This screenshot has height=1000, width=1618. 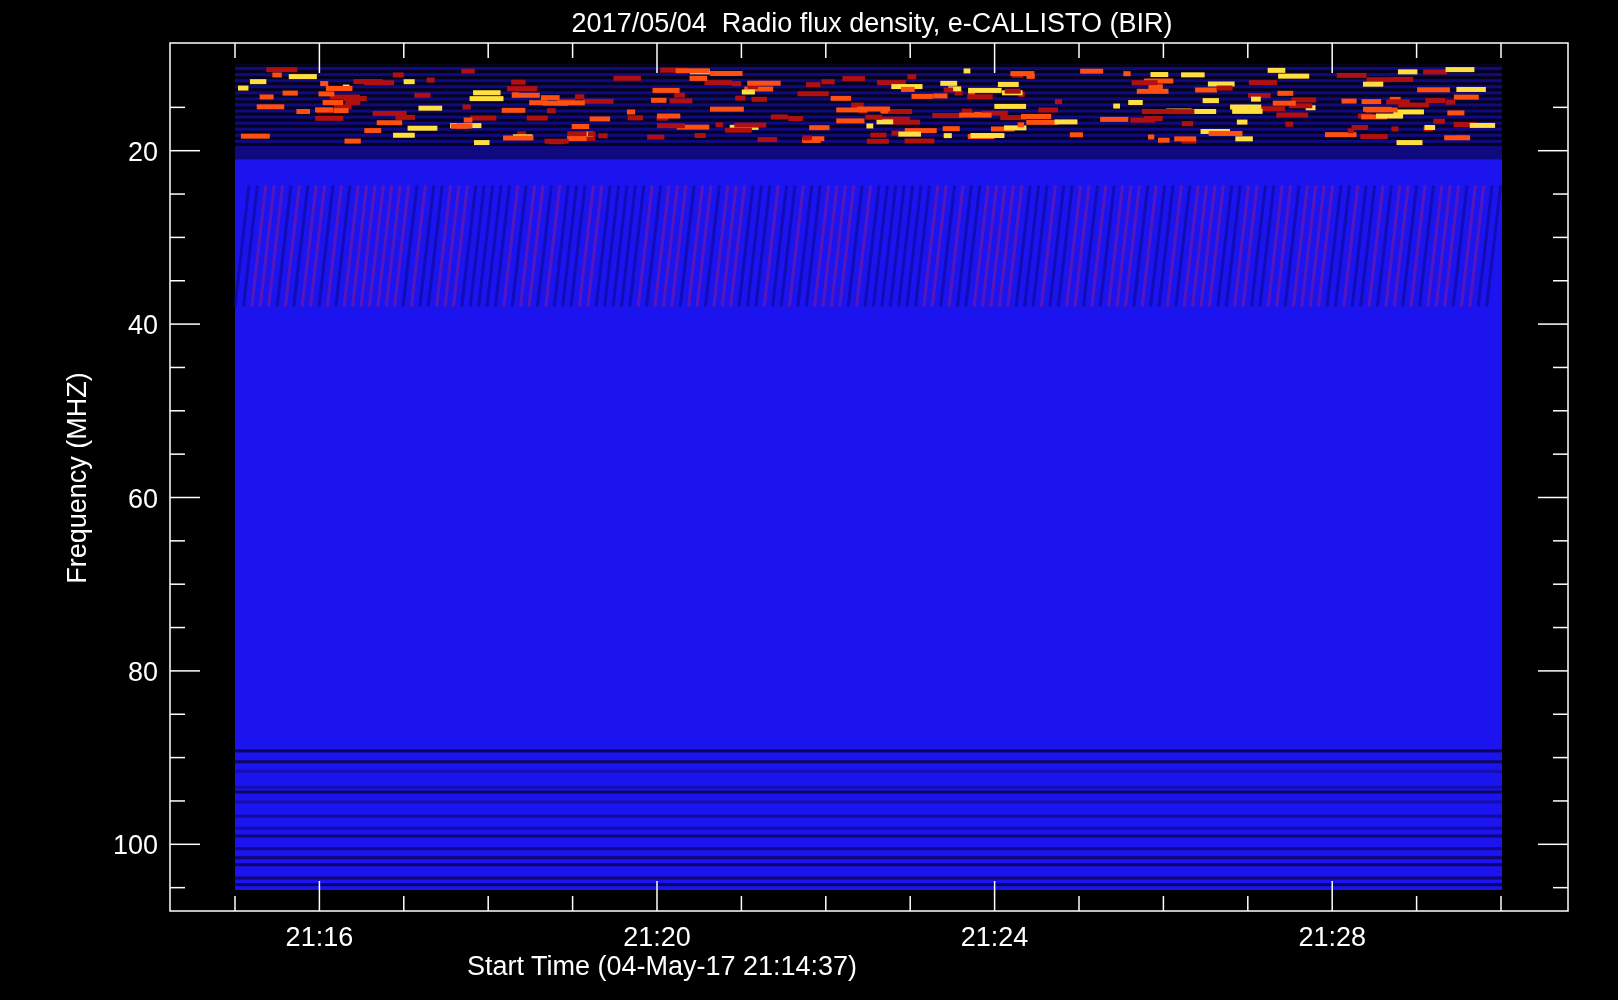 What do you see at coordinates (77, 478) in the screenshot?
I see `y-axis-label: Frequency (MHZ)` at bounding box center [77, 478].